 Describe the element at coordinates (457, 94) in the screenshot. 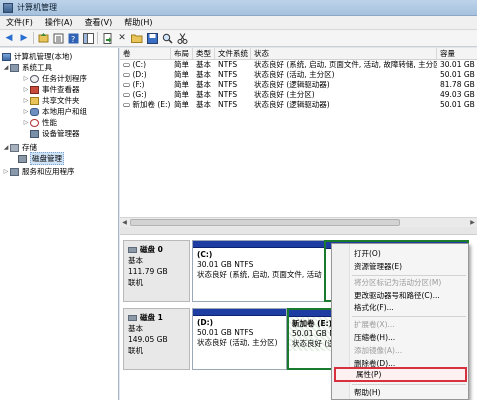

I see `volume-capacity: 49.03 GB` at that location.